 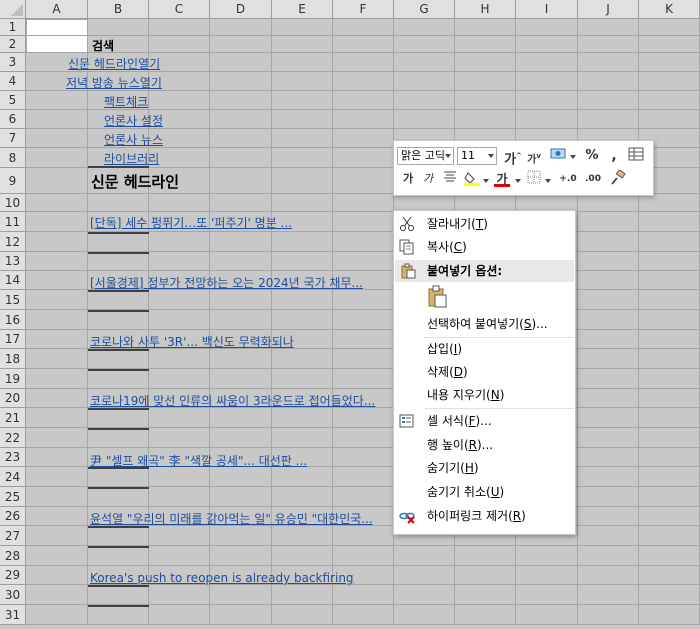 I want to click on row-header-7: 7, so click(x=13, y=138).